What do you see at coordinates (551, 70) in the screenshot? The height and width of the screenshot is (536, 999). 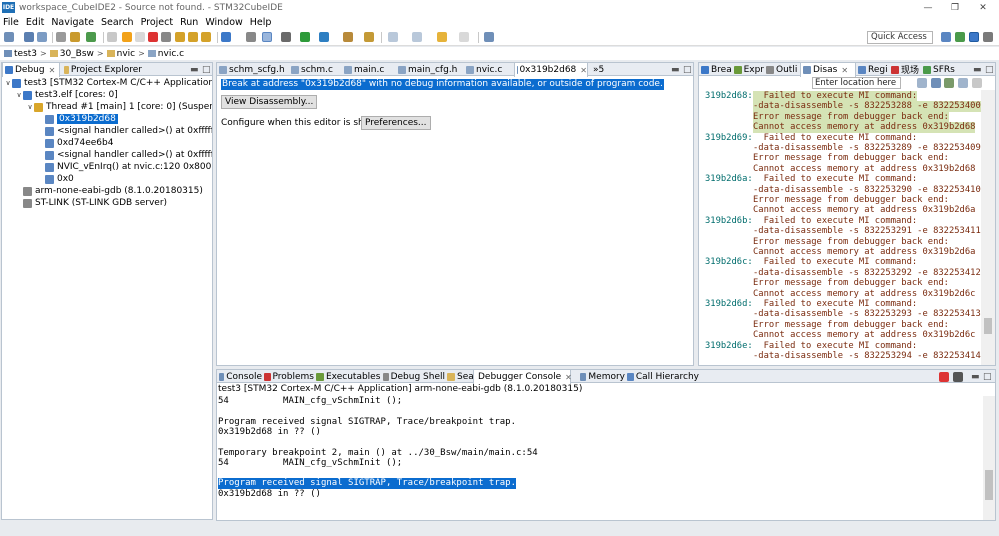 I see `tab-address: 0x319b2d68 ✕` at bounding box center [551, 70].